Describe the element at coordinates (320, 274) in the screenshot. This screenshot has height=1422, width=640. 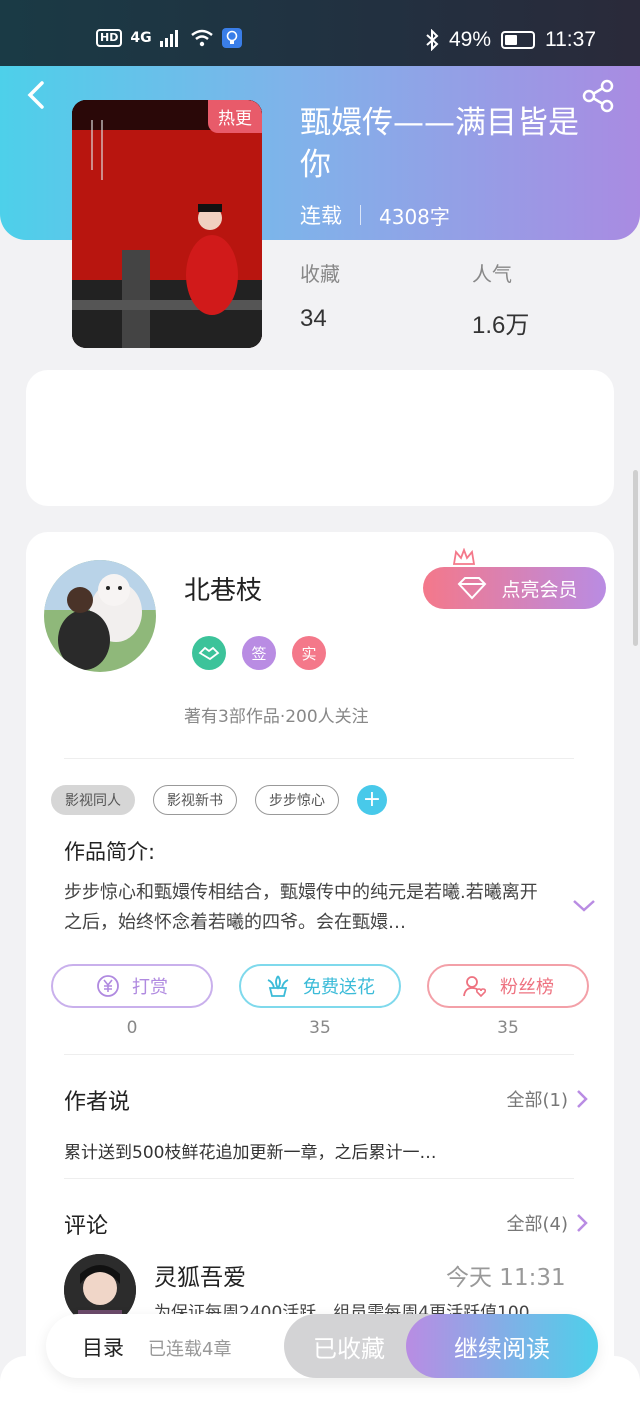
I see `stat-label: 收藏` at that location.